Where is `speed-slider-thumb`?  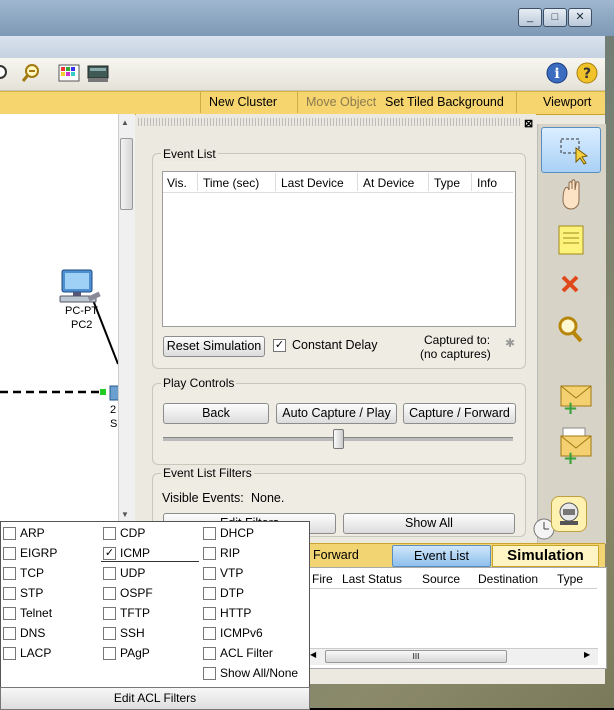 speed-slider-thumb is located at coordinates (338, 439).